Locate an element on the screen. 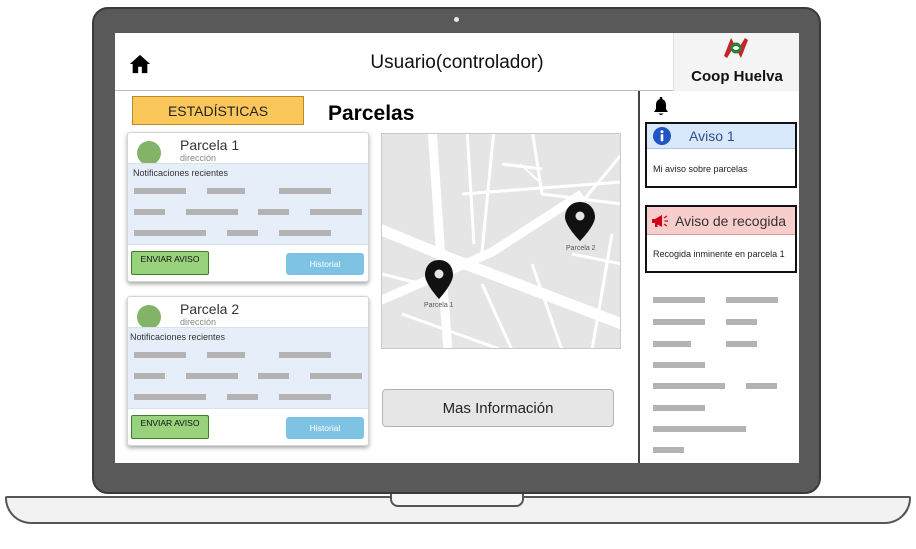 The height and width of the screenshot is (549, 916). notice-body: Recogida inminente en parcela 1 is located at coordinates (719, 254).